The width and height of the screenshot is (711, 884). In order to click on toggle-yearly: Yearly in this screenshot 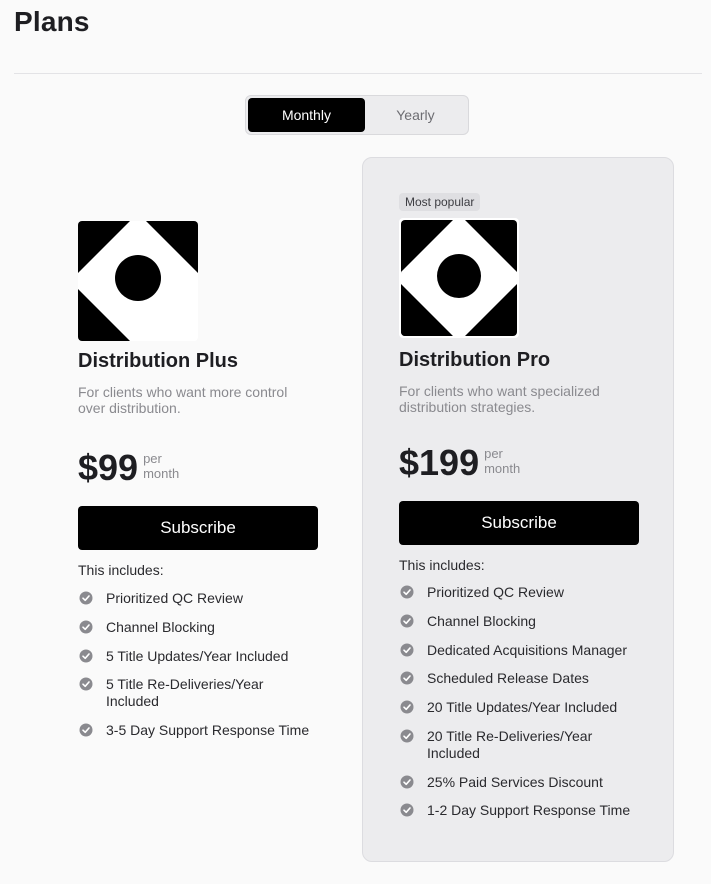, I will do `click(415, 115)`.